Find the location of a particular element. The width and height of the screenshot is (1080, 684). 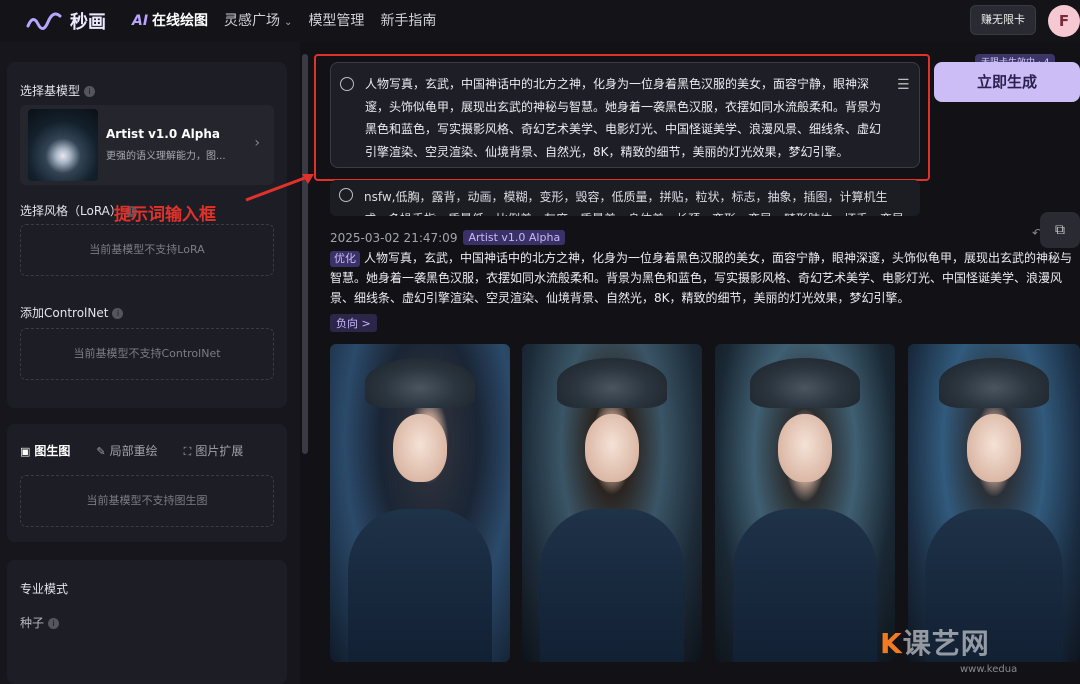

lightbulb-icon is located at coordinates (346, 195).